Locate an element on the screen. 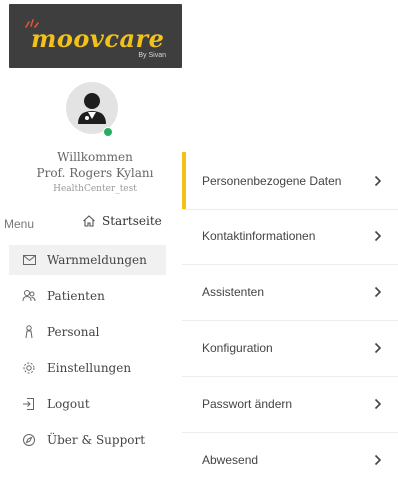 The image size is (398, 488). avatar is located at coordinates (92, 108).